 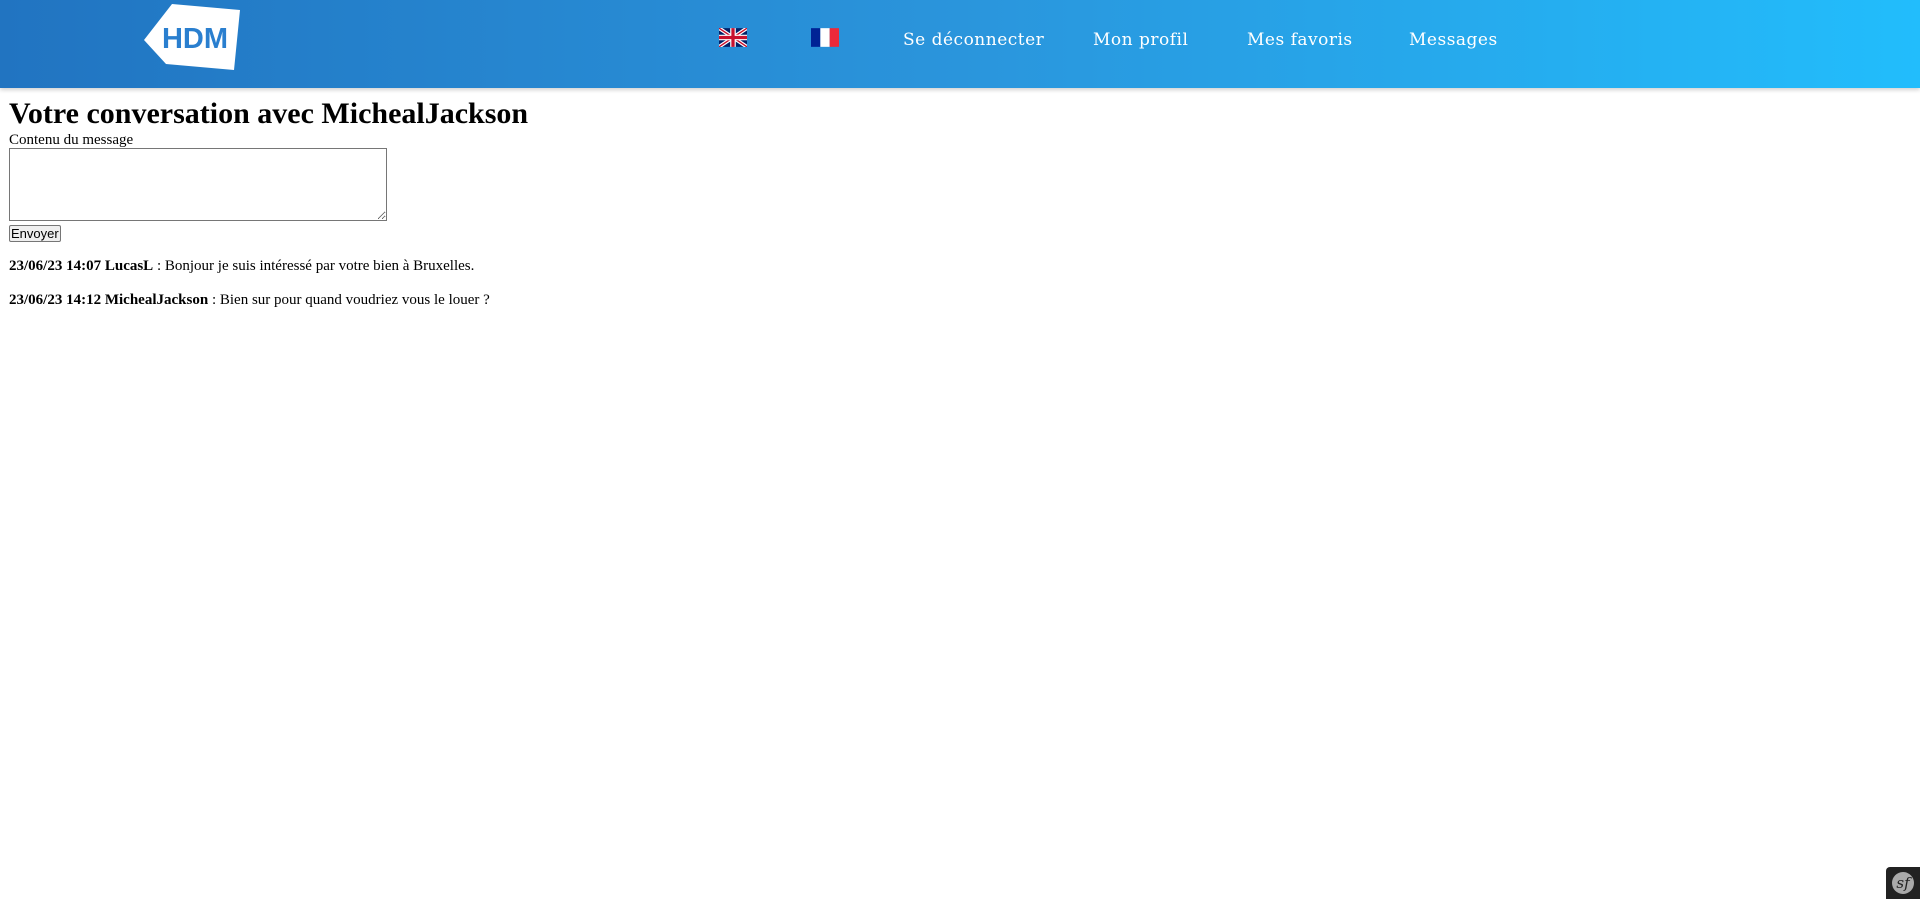 I want to click on nav-messages-link: Messages, so click(x=1453, y=40).